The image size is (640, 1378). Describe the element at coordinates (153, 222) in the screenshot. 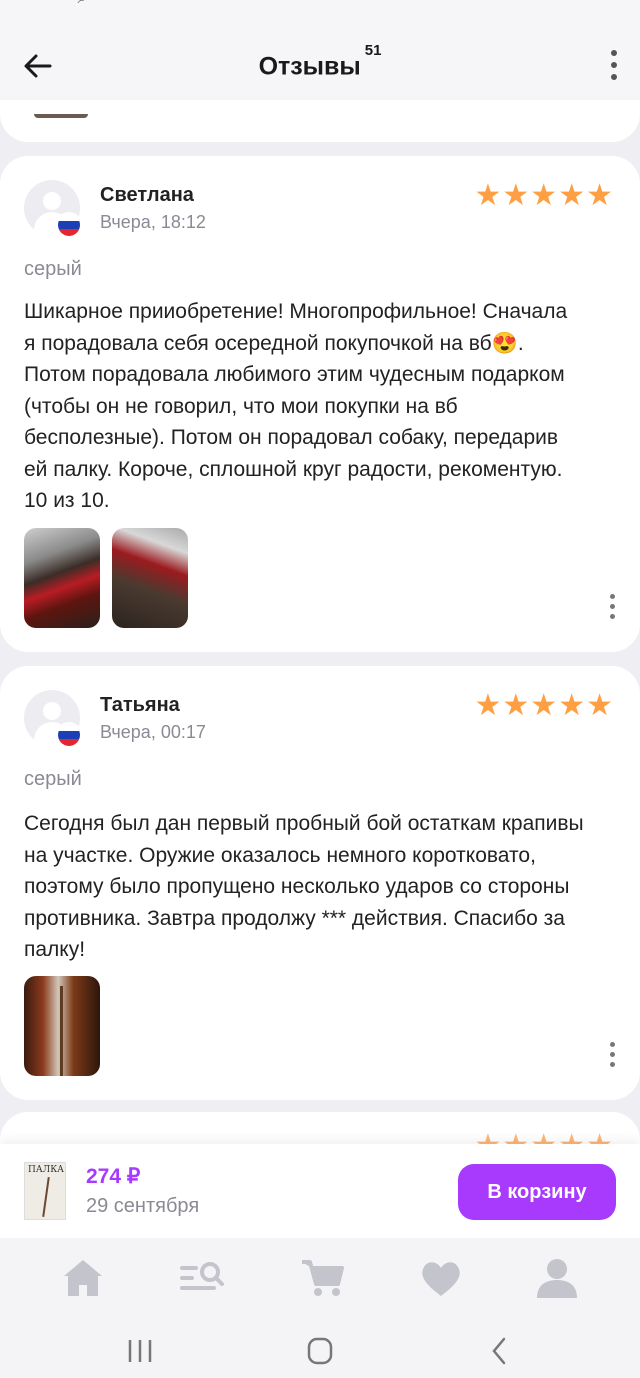

I see `review-date: Вчера, 18:12` at that location.